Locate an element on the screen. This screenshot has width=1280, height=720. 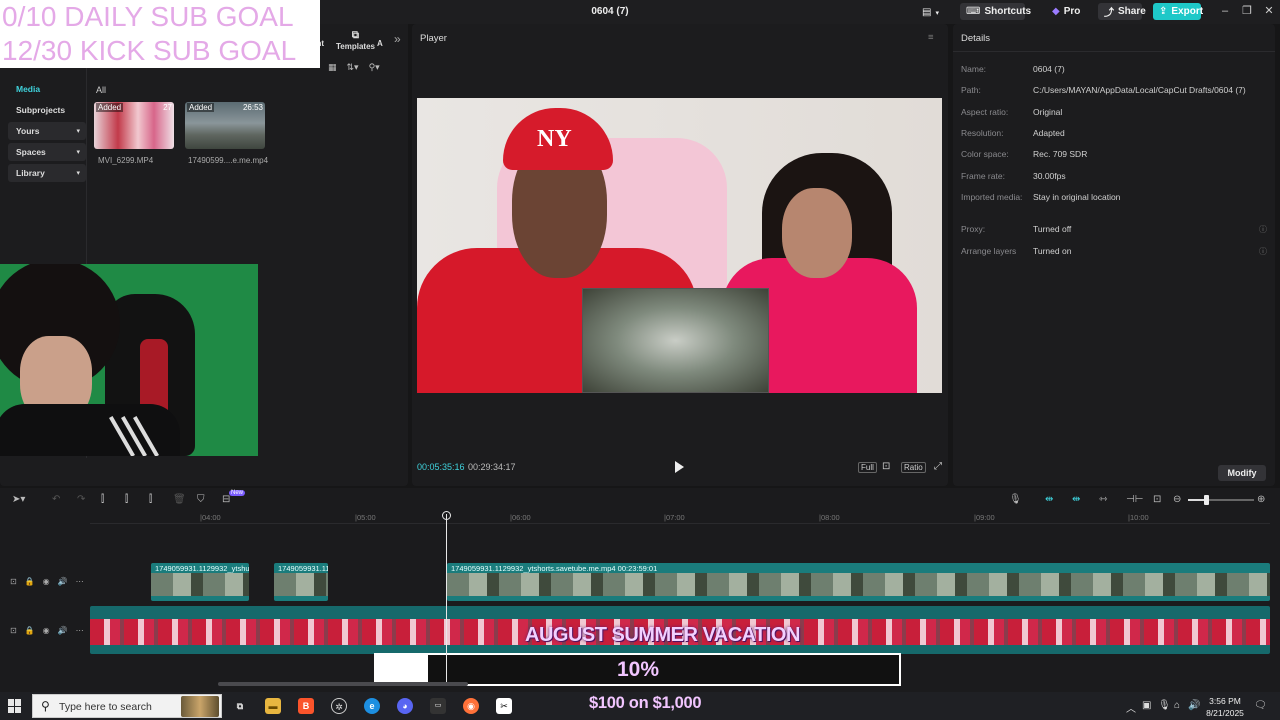
minimize-icon: – is located at coordinates (1225, 11).